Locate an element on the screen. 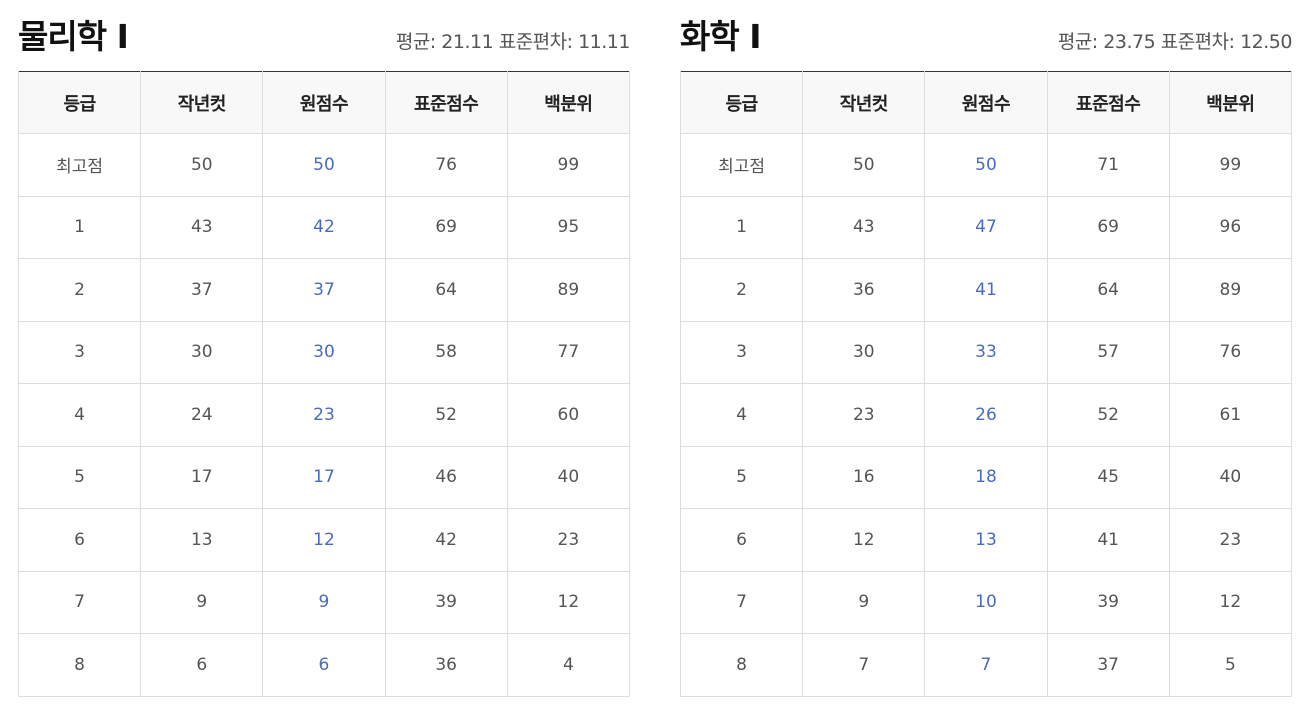 This screenshot has width=1310, height=710. cell-raw-score: 7 is located at coordinates (986, 665).